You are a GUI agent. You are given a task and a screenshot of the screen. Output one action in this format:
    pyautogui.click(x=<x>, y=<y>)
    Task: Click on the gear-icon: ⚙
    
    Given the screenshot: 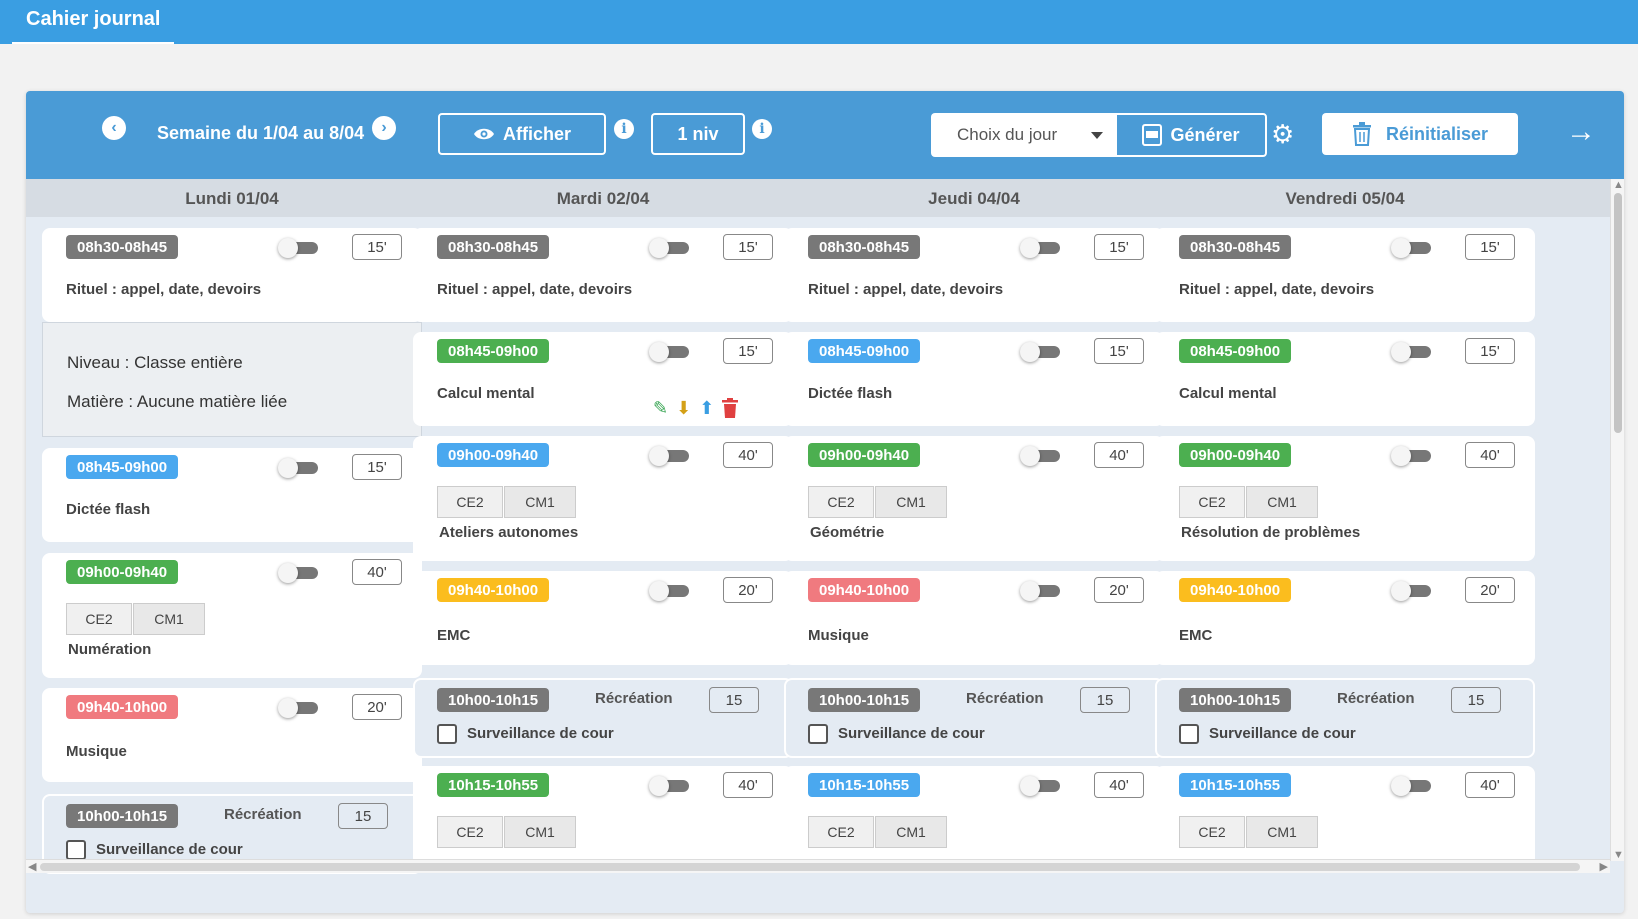 What is the action you would take?
    pyautogui.click(x=1282, y=134)
    